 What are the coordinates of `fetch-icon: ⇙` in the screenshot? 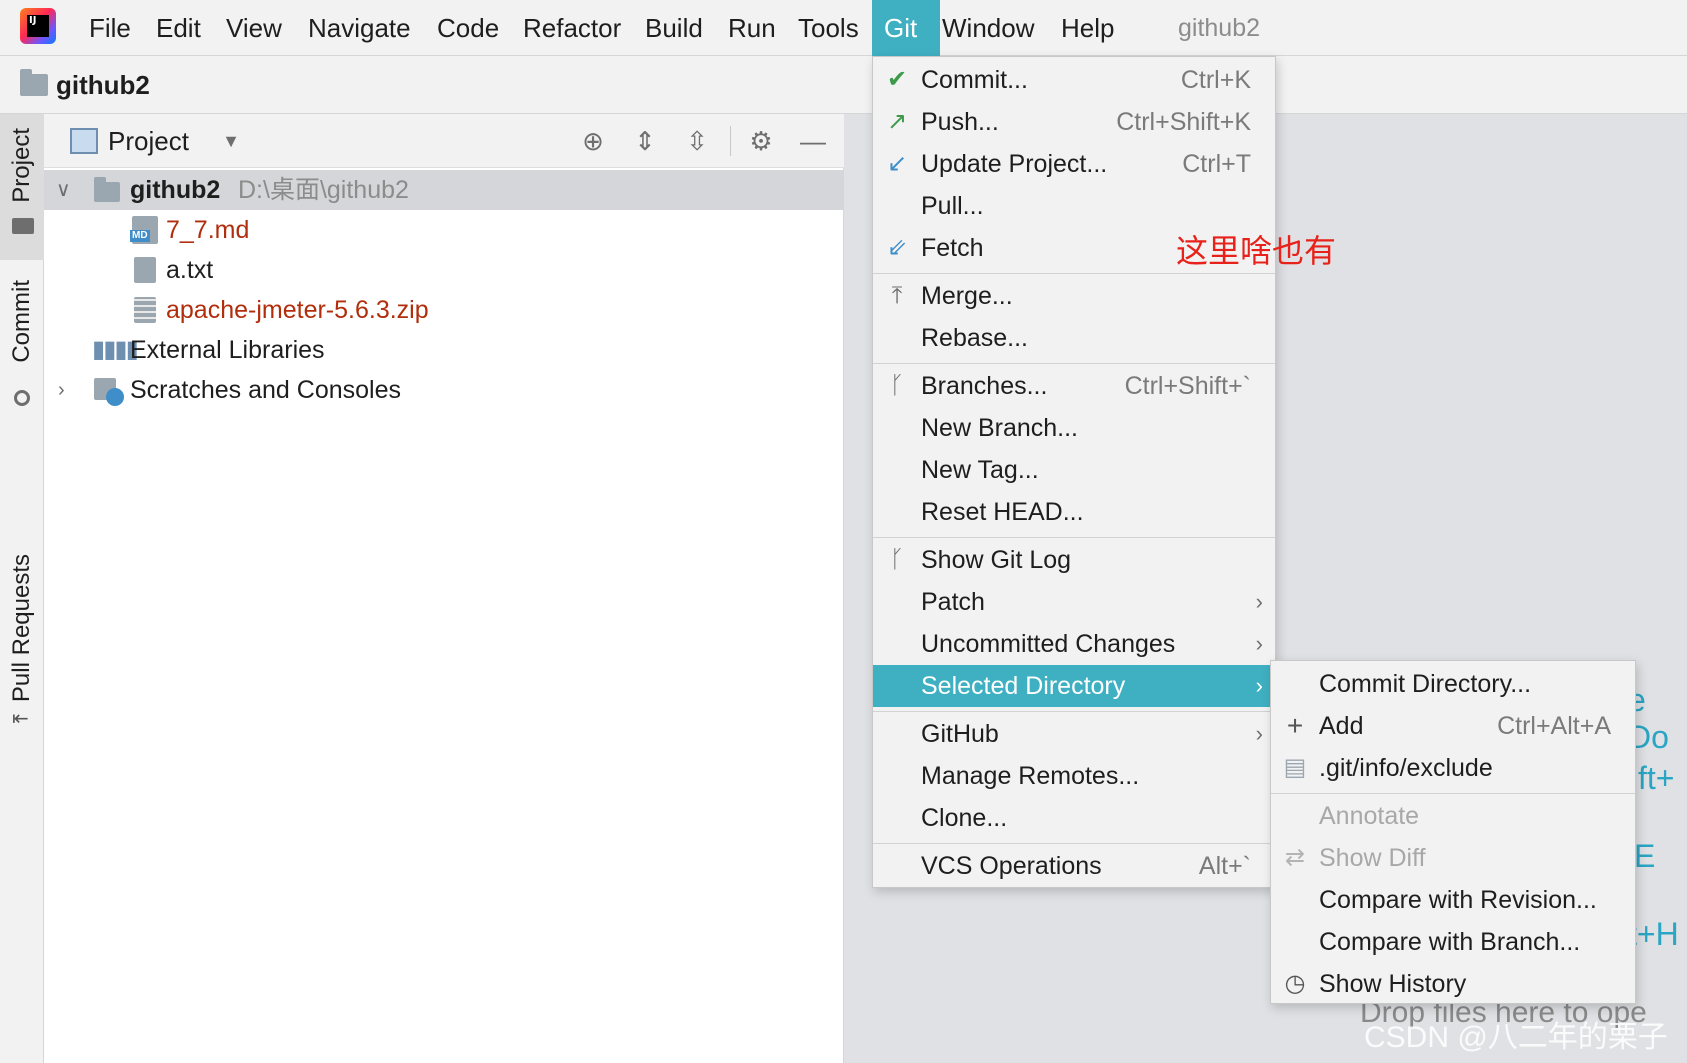 It's located at (897, 247).